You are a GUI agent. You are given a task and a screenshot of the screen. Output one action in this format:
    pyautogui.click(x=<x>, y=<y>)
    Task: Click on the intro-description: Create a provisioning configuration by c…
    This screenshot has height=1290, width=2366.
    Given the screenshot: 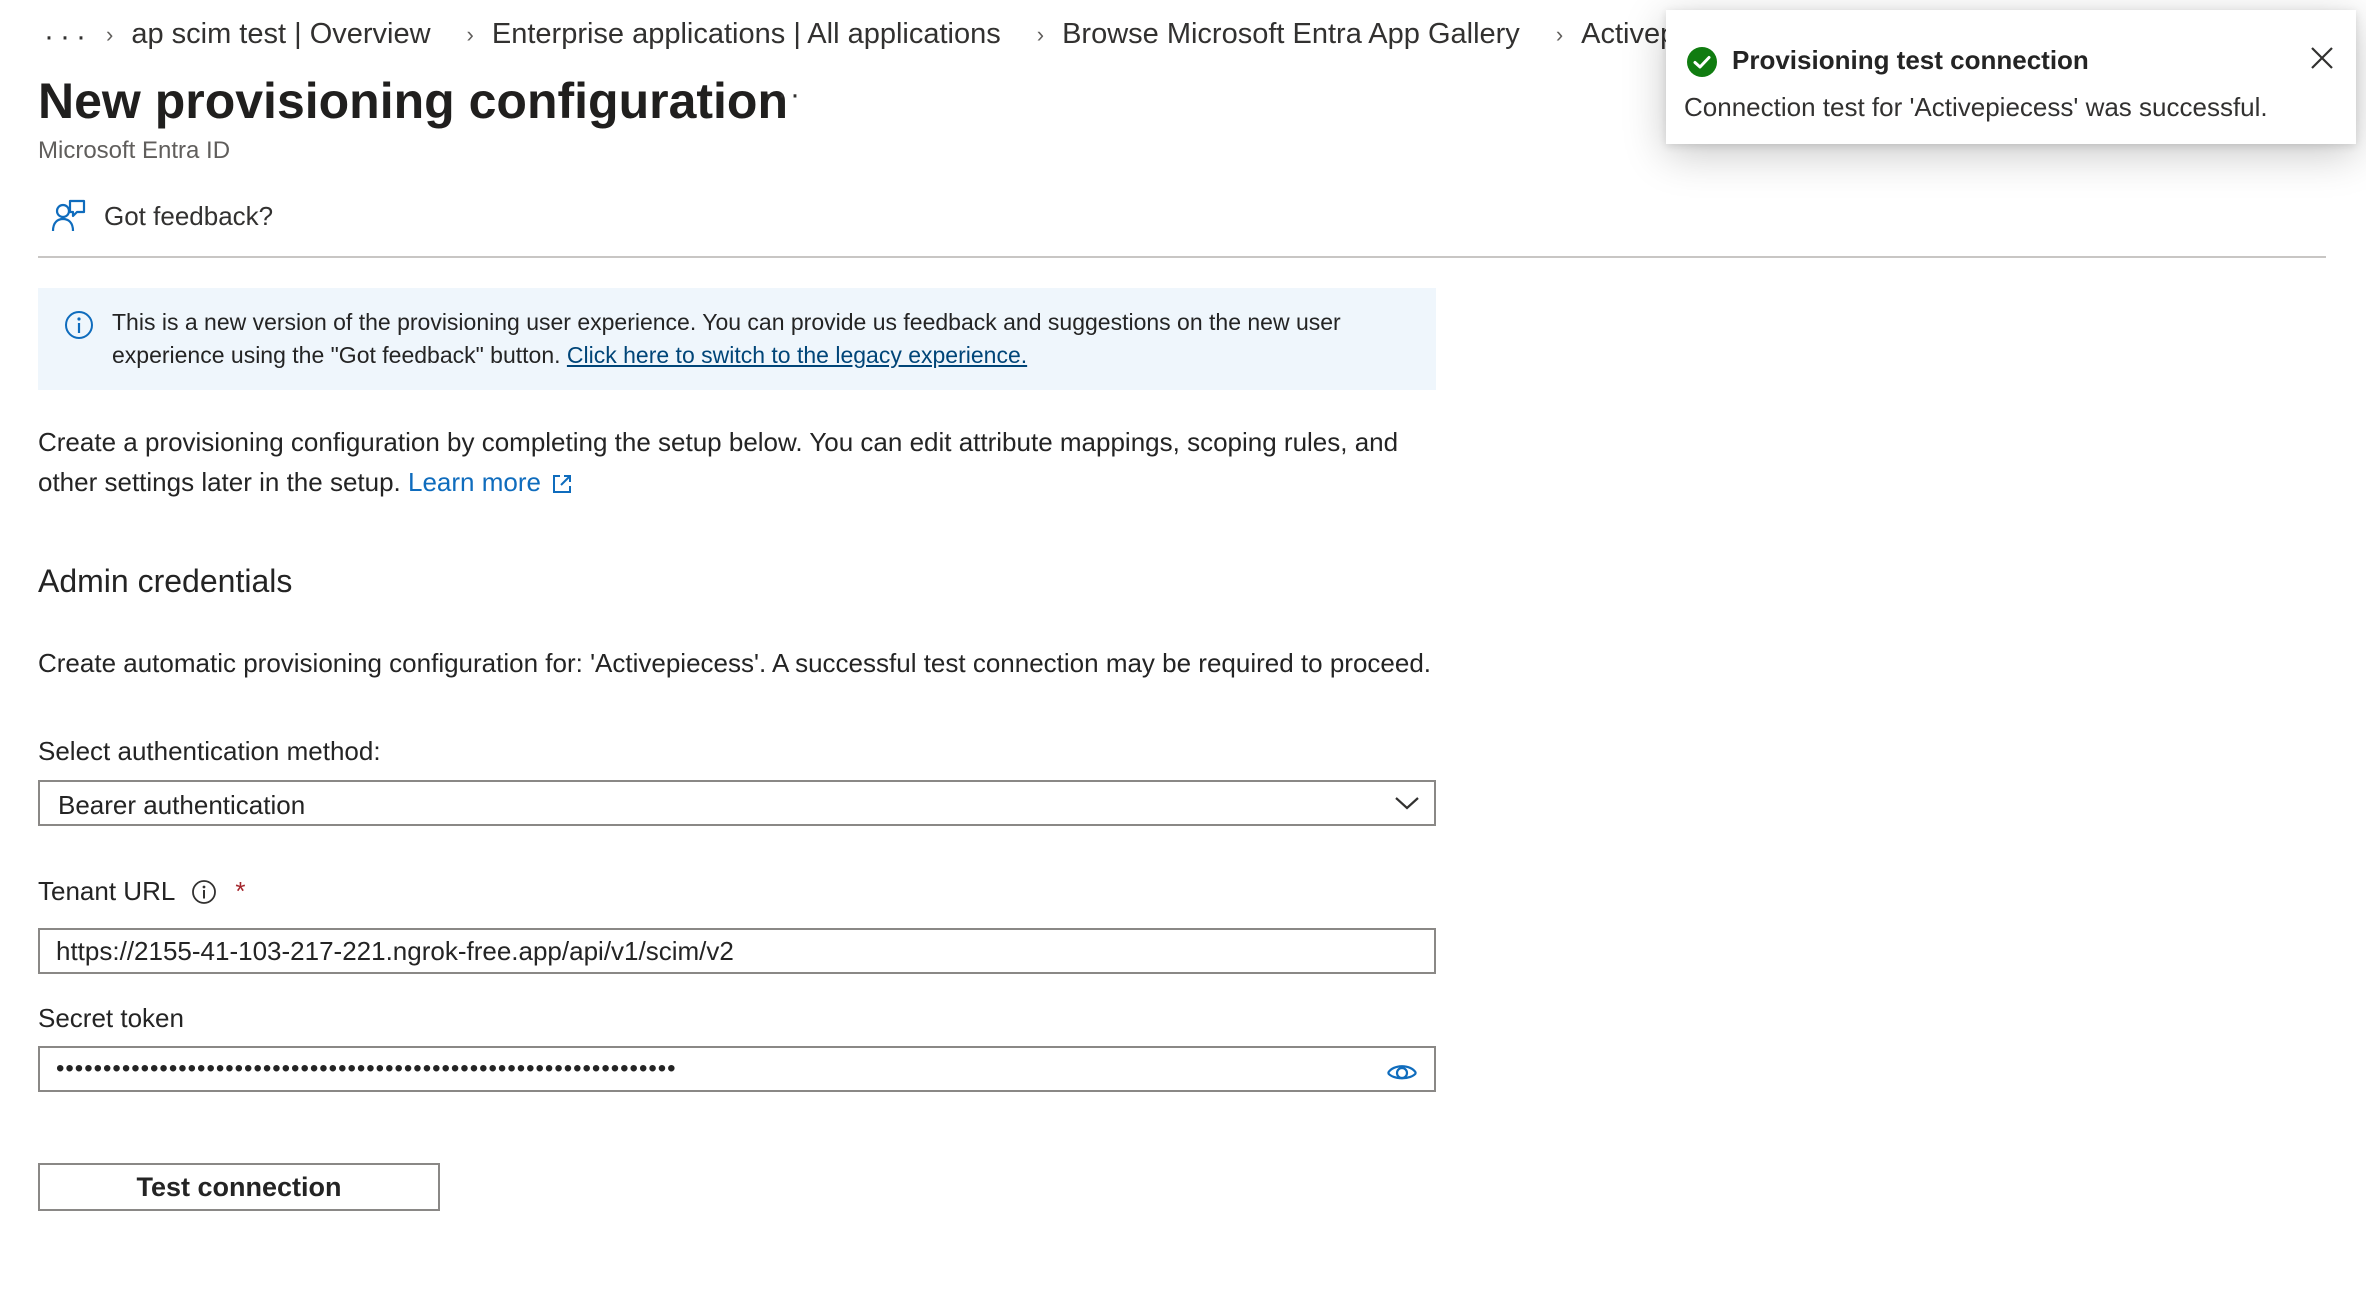 What is the action you would take?
    pyautogui.click(x=748, y=462)
    